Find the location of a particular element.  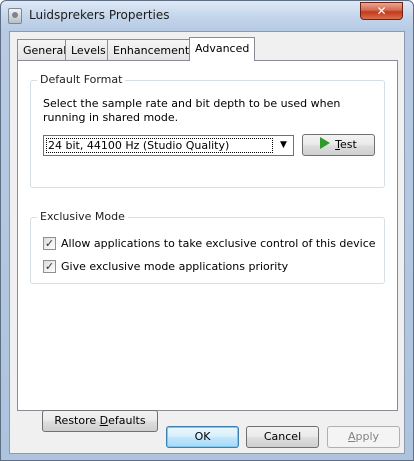

close-button: ✕ is located at coordinates (381, 11).